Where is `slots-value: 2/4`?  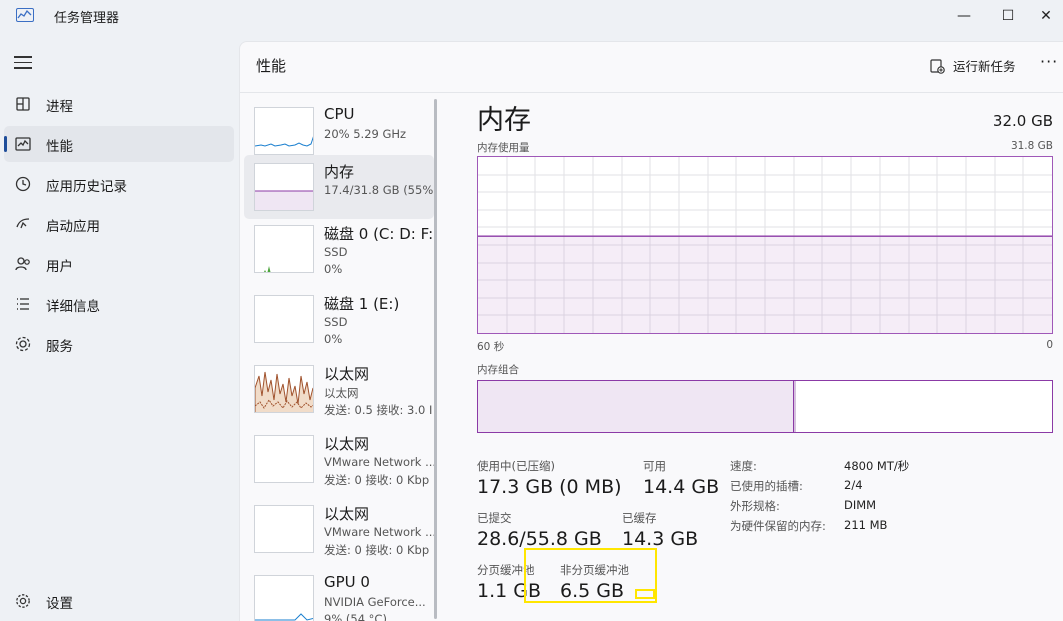 slots-value: 2/4 is located at coordinates (853, 485).